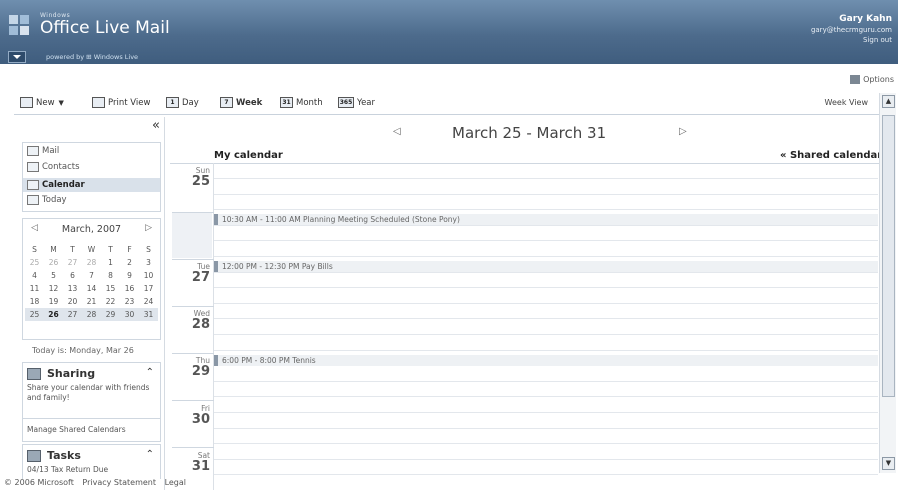  What do you see at coordinates (865, 19) in the screenshot?
I see `user-name: Gary Kahn` at bounding box center [865, 19].